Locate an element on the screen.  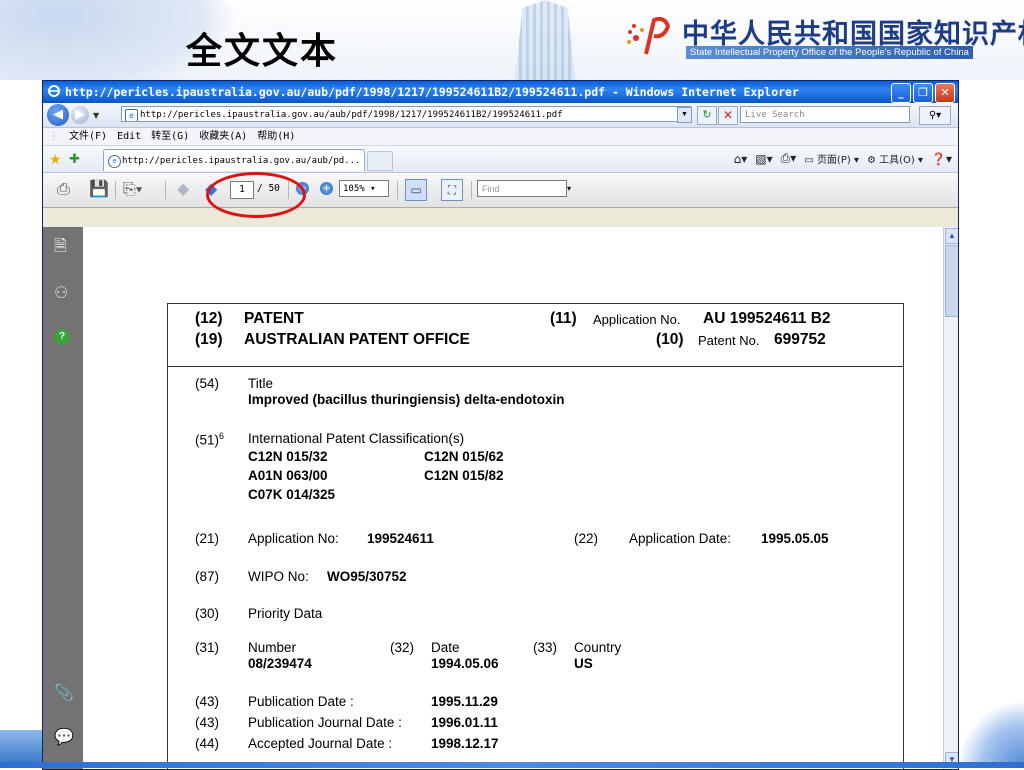
tools-menu-label: 工具(O) is located at coordinates (897, 160).